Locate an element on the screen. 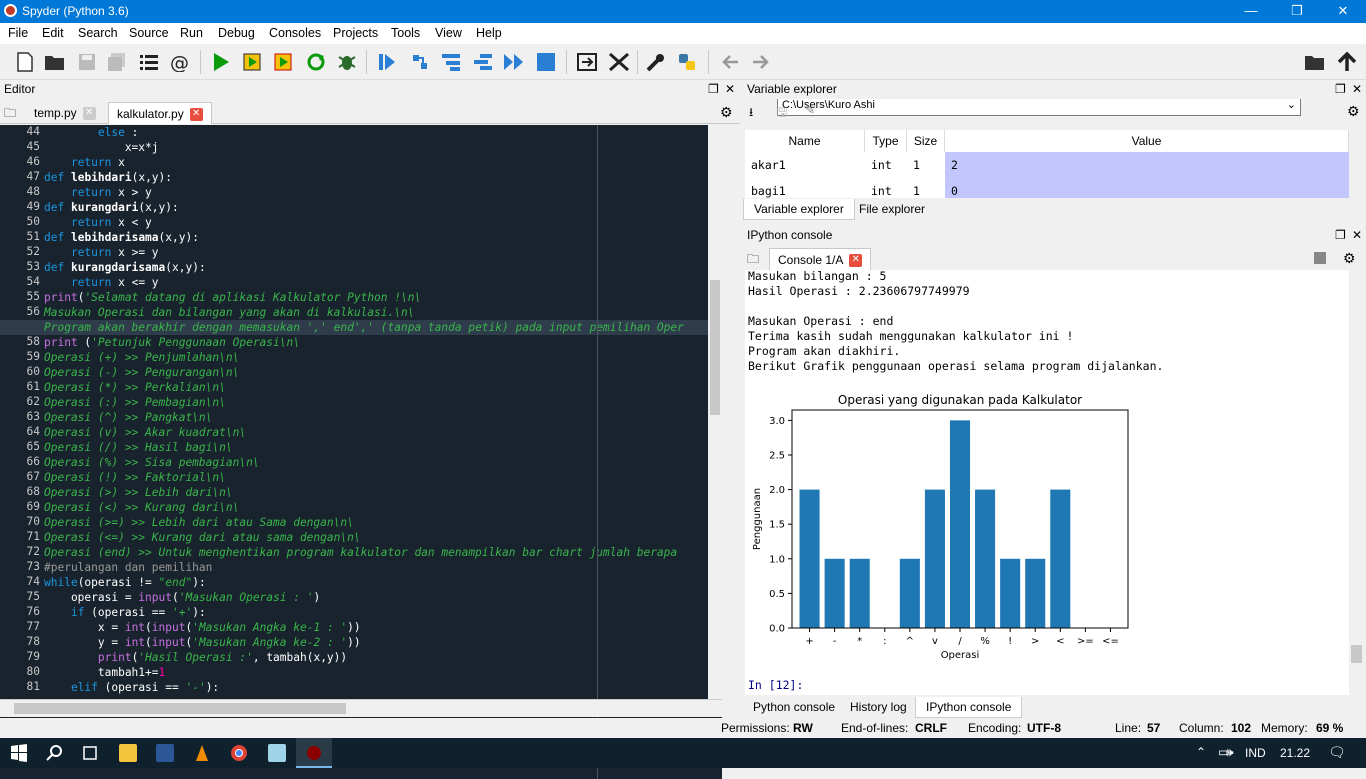 The width and height of the screenshot is (1366, 779). clock: 21.22 is located at coordinates (1295, 753).